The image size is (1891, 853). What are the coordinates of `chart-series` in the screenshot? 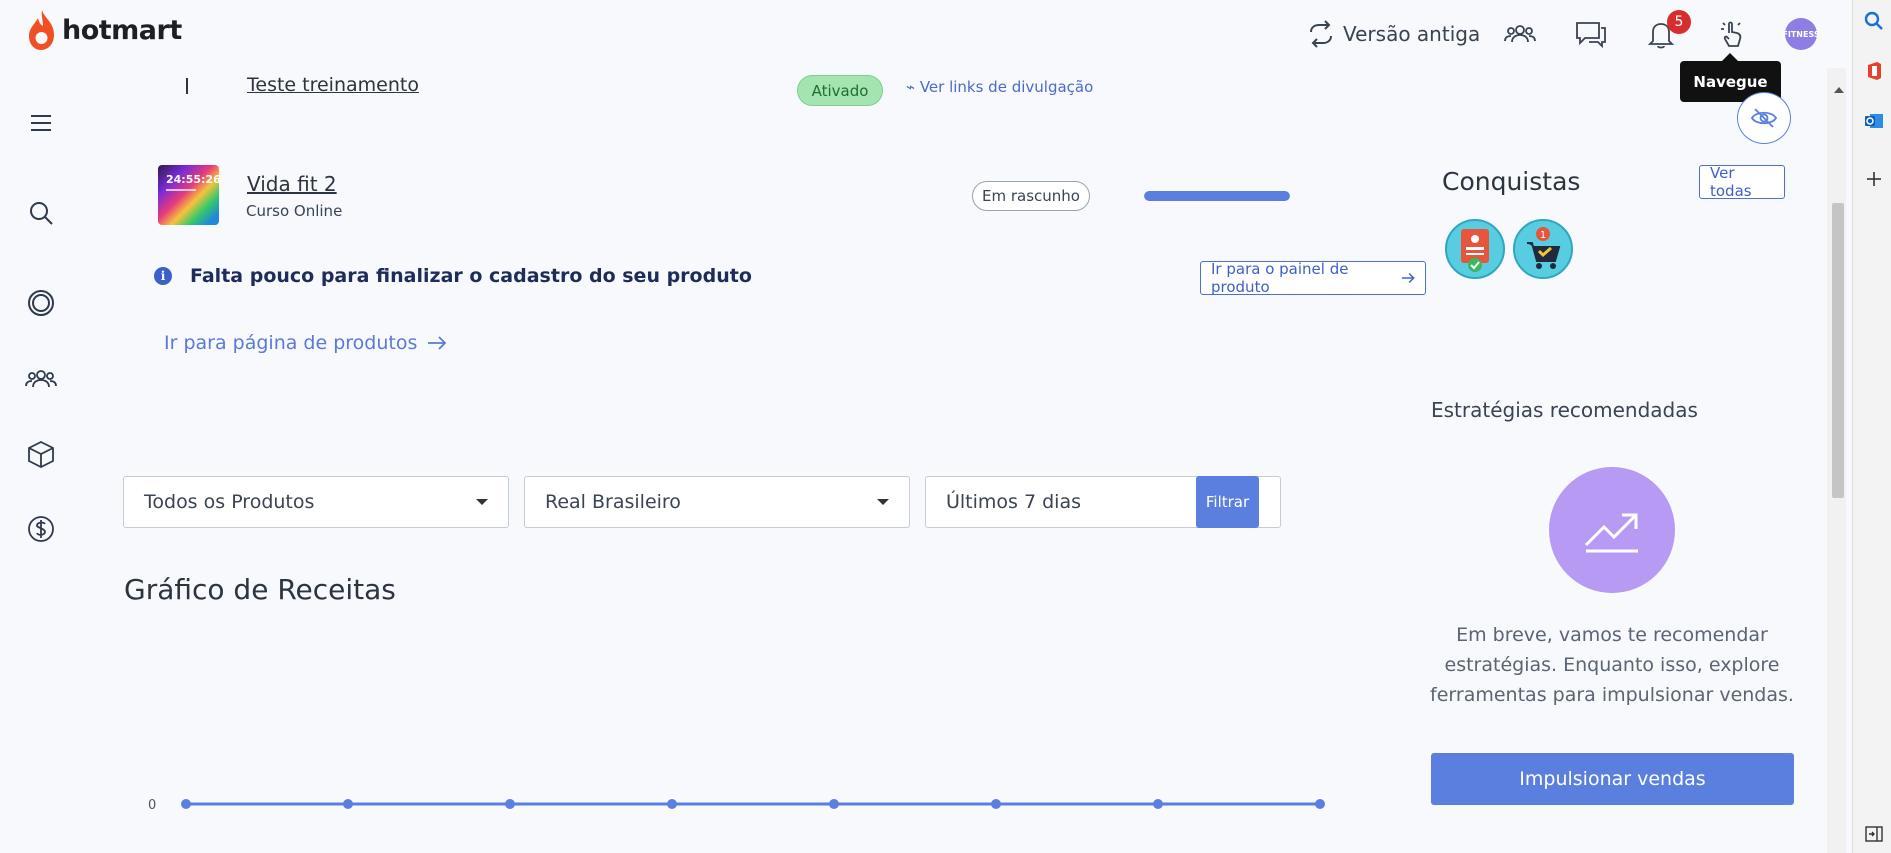 It's located at (753, 804).